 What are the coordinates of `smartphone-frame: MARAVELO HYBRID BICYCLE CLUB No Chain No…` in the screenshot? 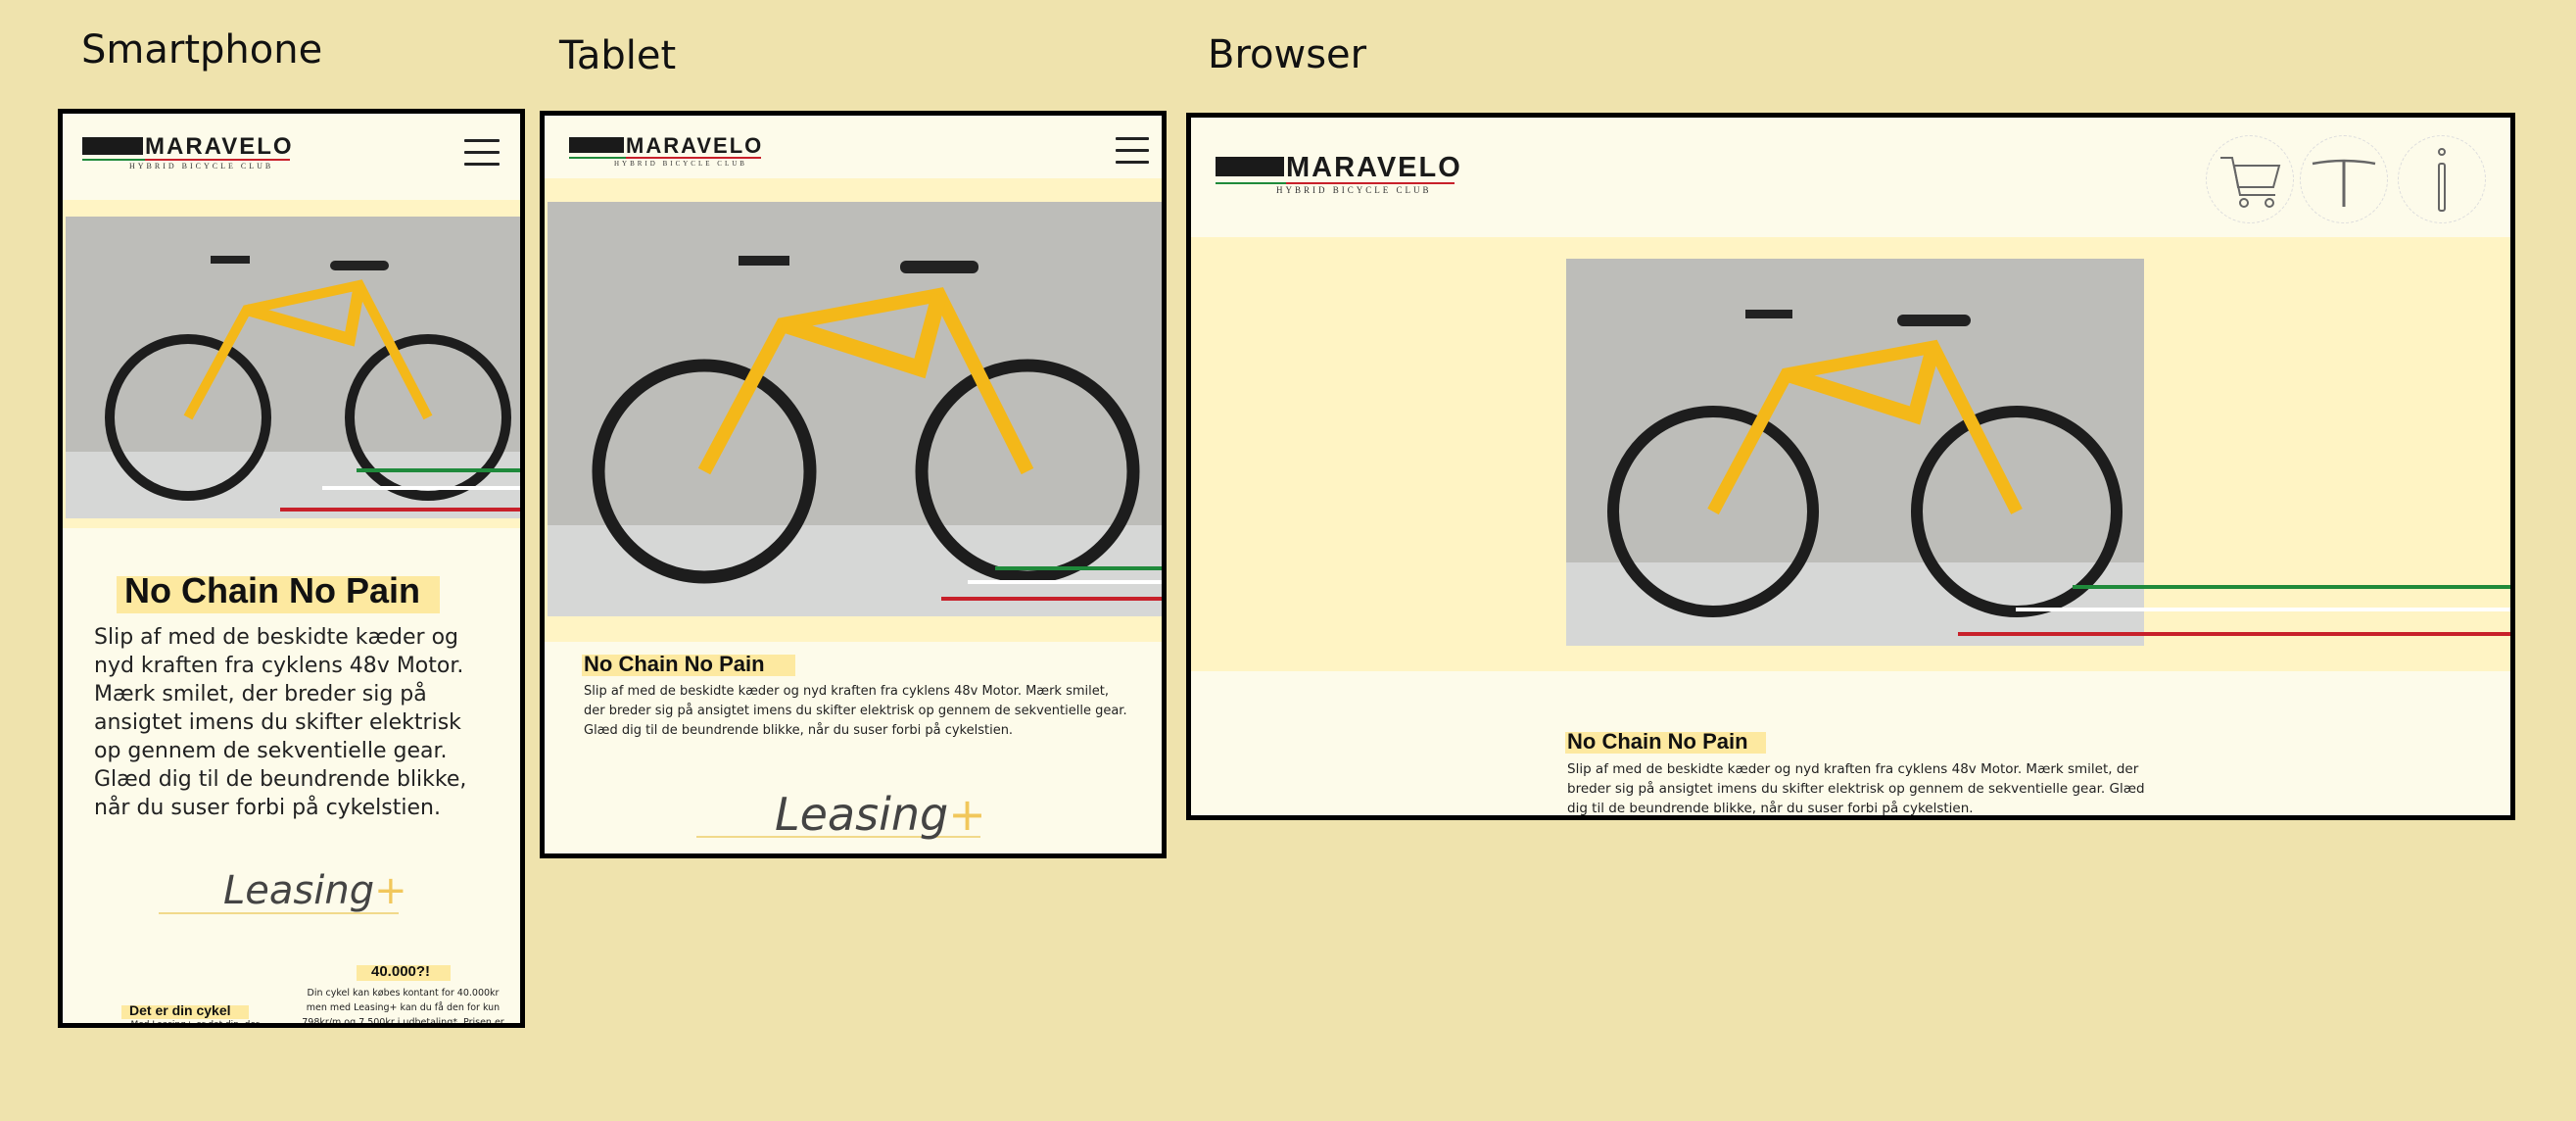 It's located at (291, 568).